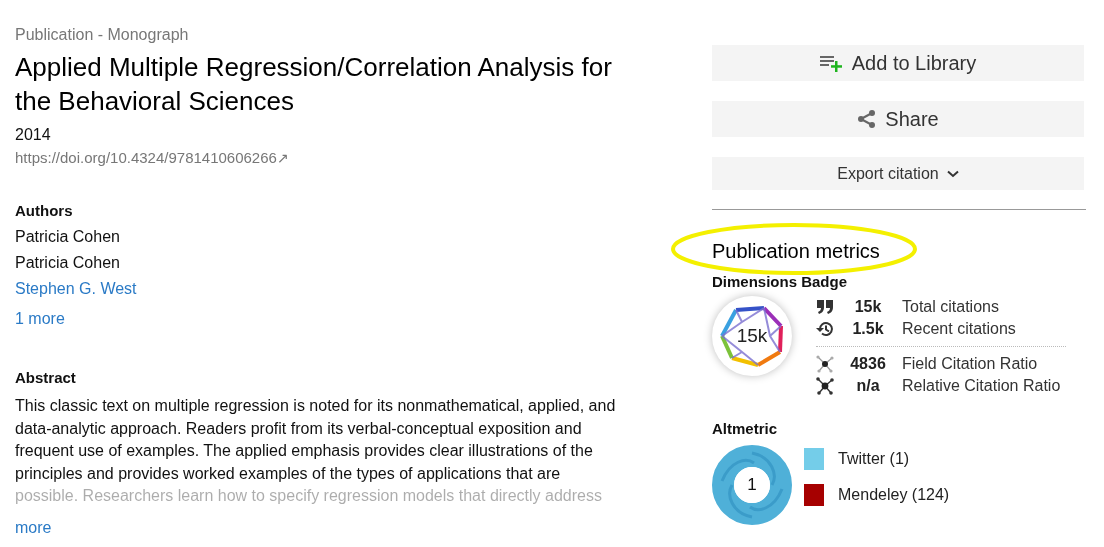  I want to click on share-icon, so click(867, 119).